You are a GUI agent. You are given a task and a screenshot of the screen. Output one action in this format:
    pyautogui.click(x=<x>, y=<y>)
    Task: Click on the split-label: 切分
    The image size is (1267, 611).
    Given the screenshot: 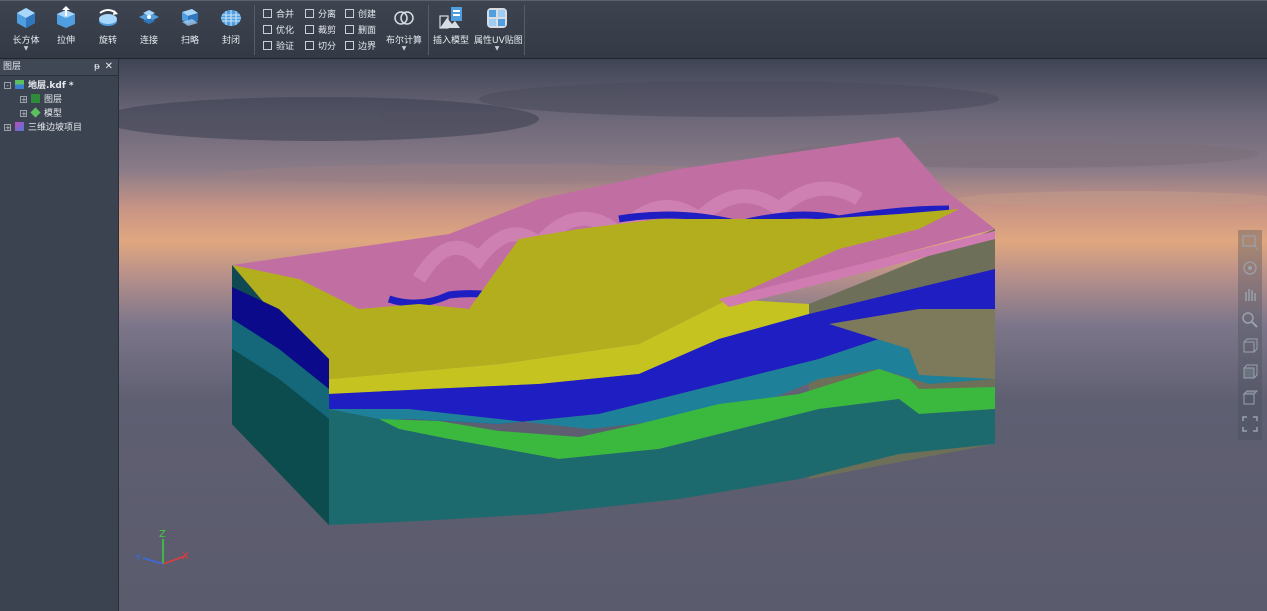 What is the action you would take?
    pyautogui.click(x=327, y=47)
    